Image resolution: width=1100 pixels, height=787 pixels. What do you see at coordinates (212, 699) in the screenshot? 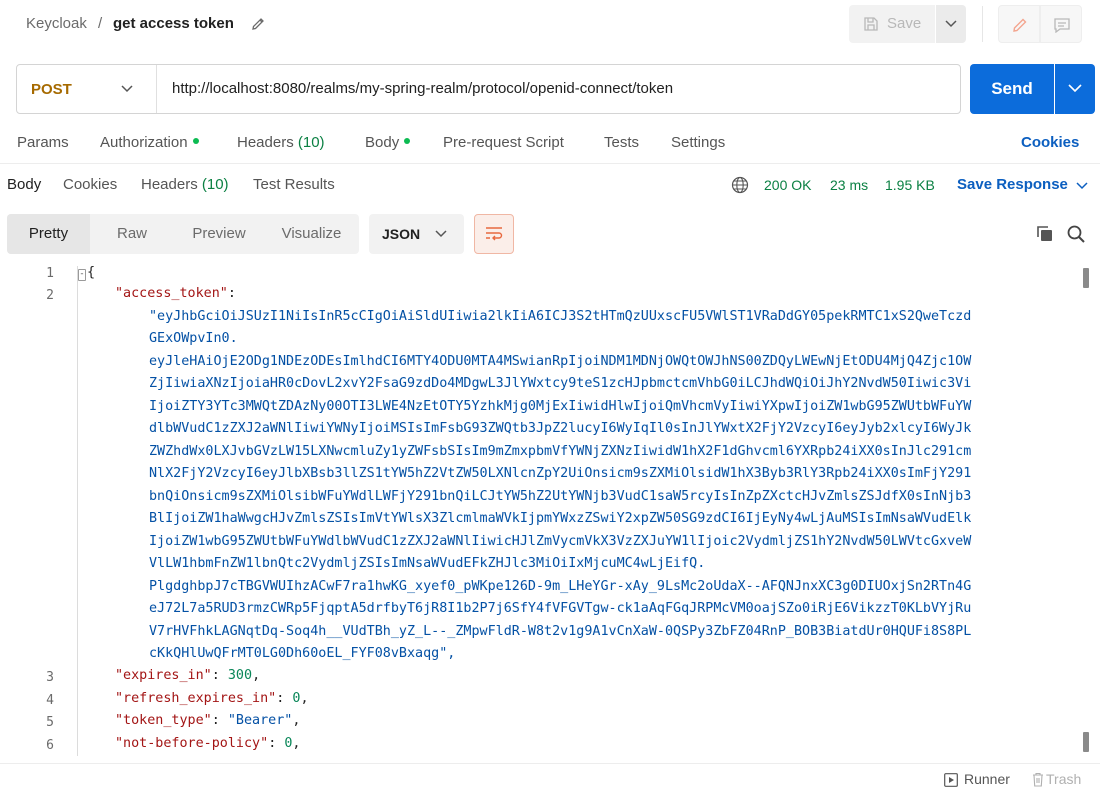
I see `json-line-refresh-expires-in: "refresh_expires_in": 0,` at bounding box center [212, 699].